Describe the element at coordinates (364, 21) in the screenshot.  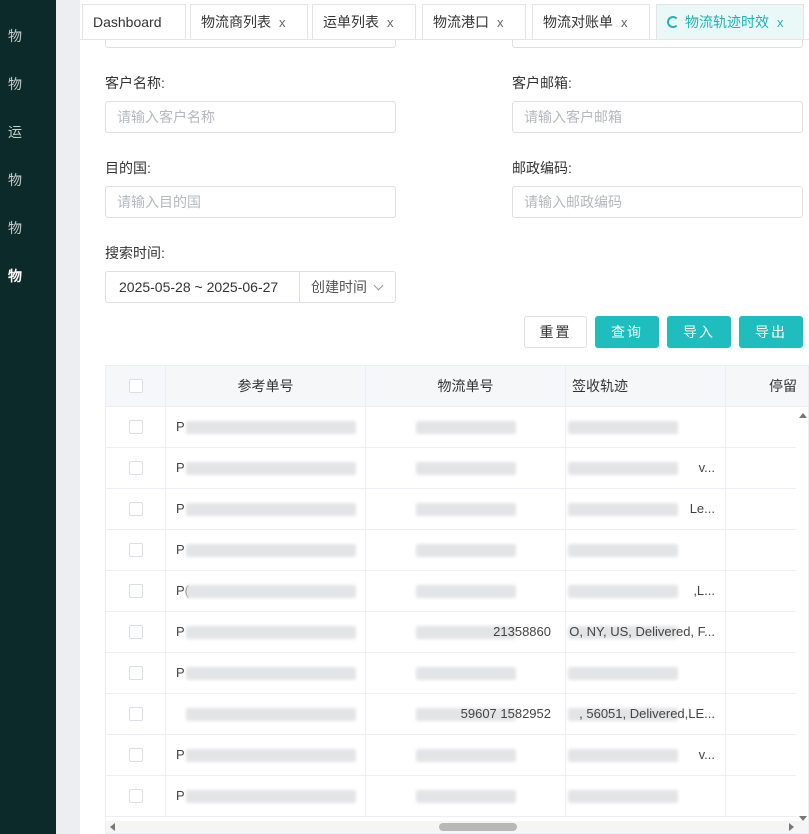
I see `tab-waybills: 运单列表 x` at that location.